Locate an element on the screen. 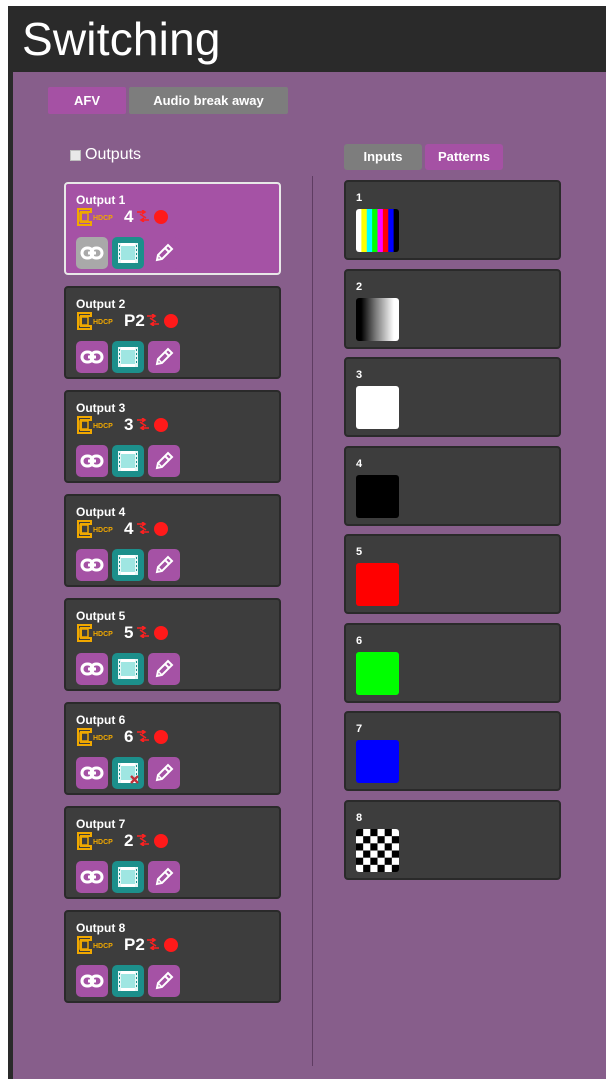 Image resolution: width=606 pixels, height=1079 pixels. pattern-card-1: 1 is located at coordinates (452, 220).